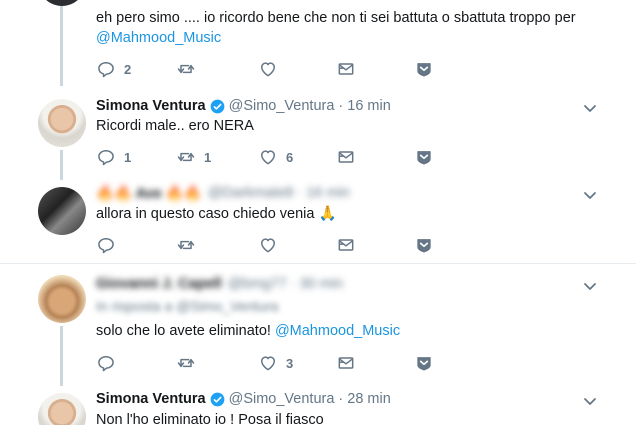 The width and height of the screenshot is (636, 425). I want to click on like-count: 6, so click(290, 157).